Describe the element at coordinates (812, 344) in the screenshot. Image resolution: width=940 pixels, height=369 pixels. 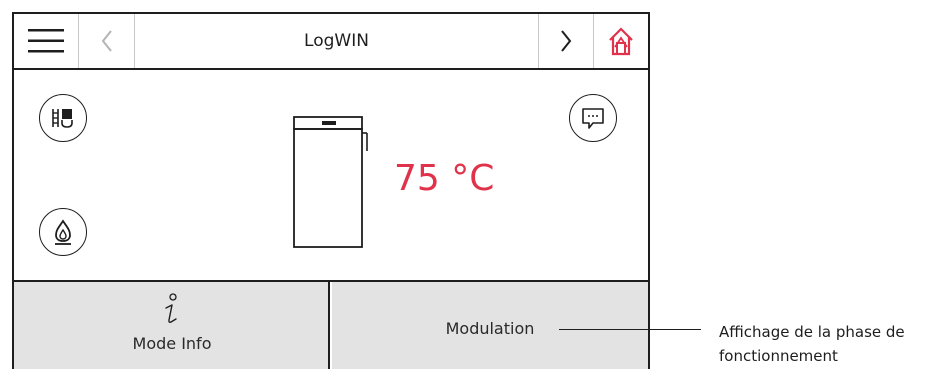
I see `annotation-text: Affichage de la phase de fonctionnement` at that location.